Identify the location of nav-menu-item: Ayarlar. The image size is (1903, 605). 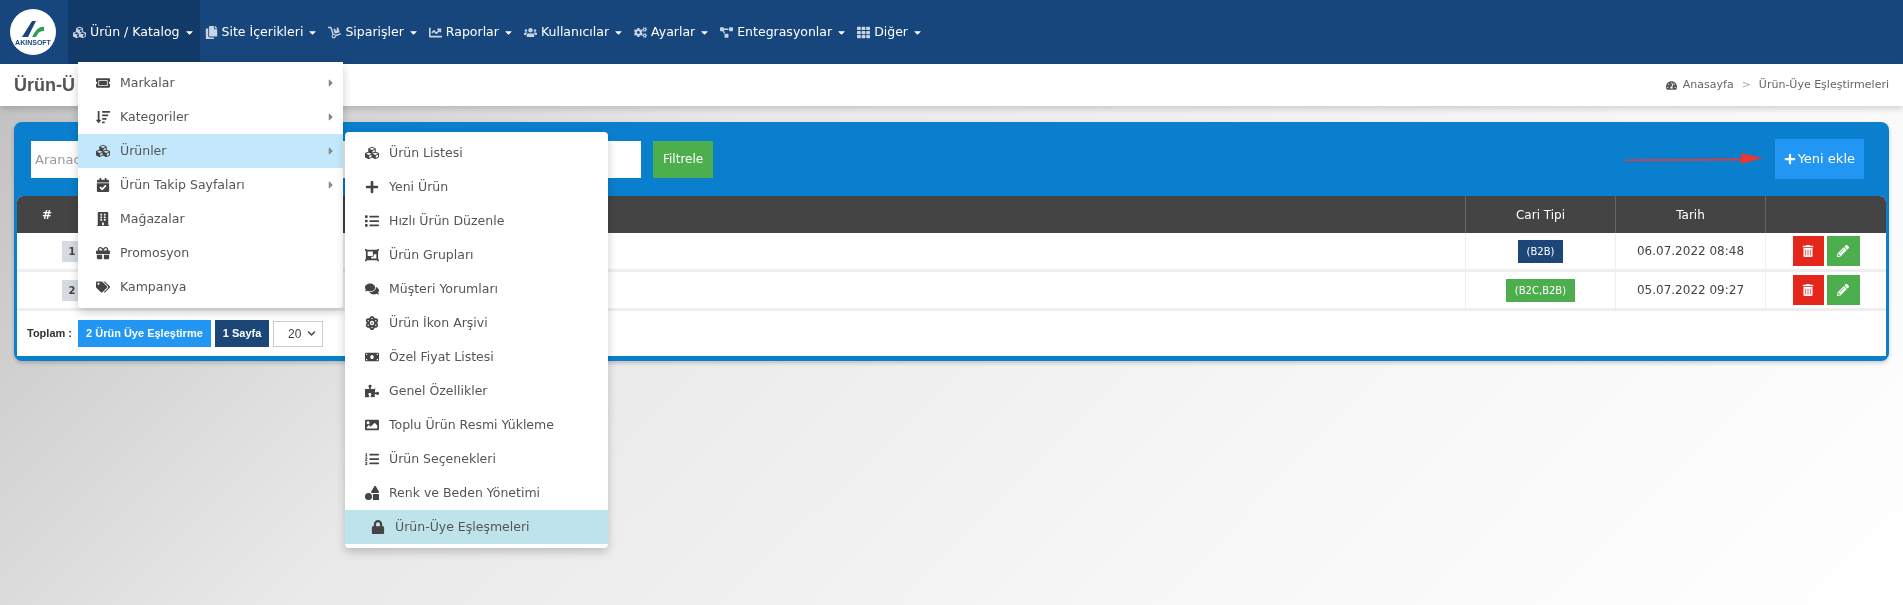
(672, 32).